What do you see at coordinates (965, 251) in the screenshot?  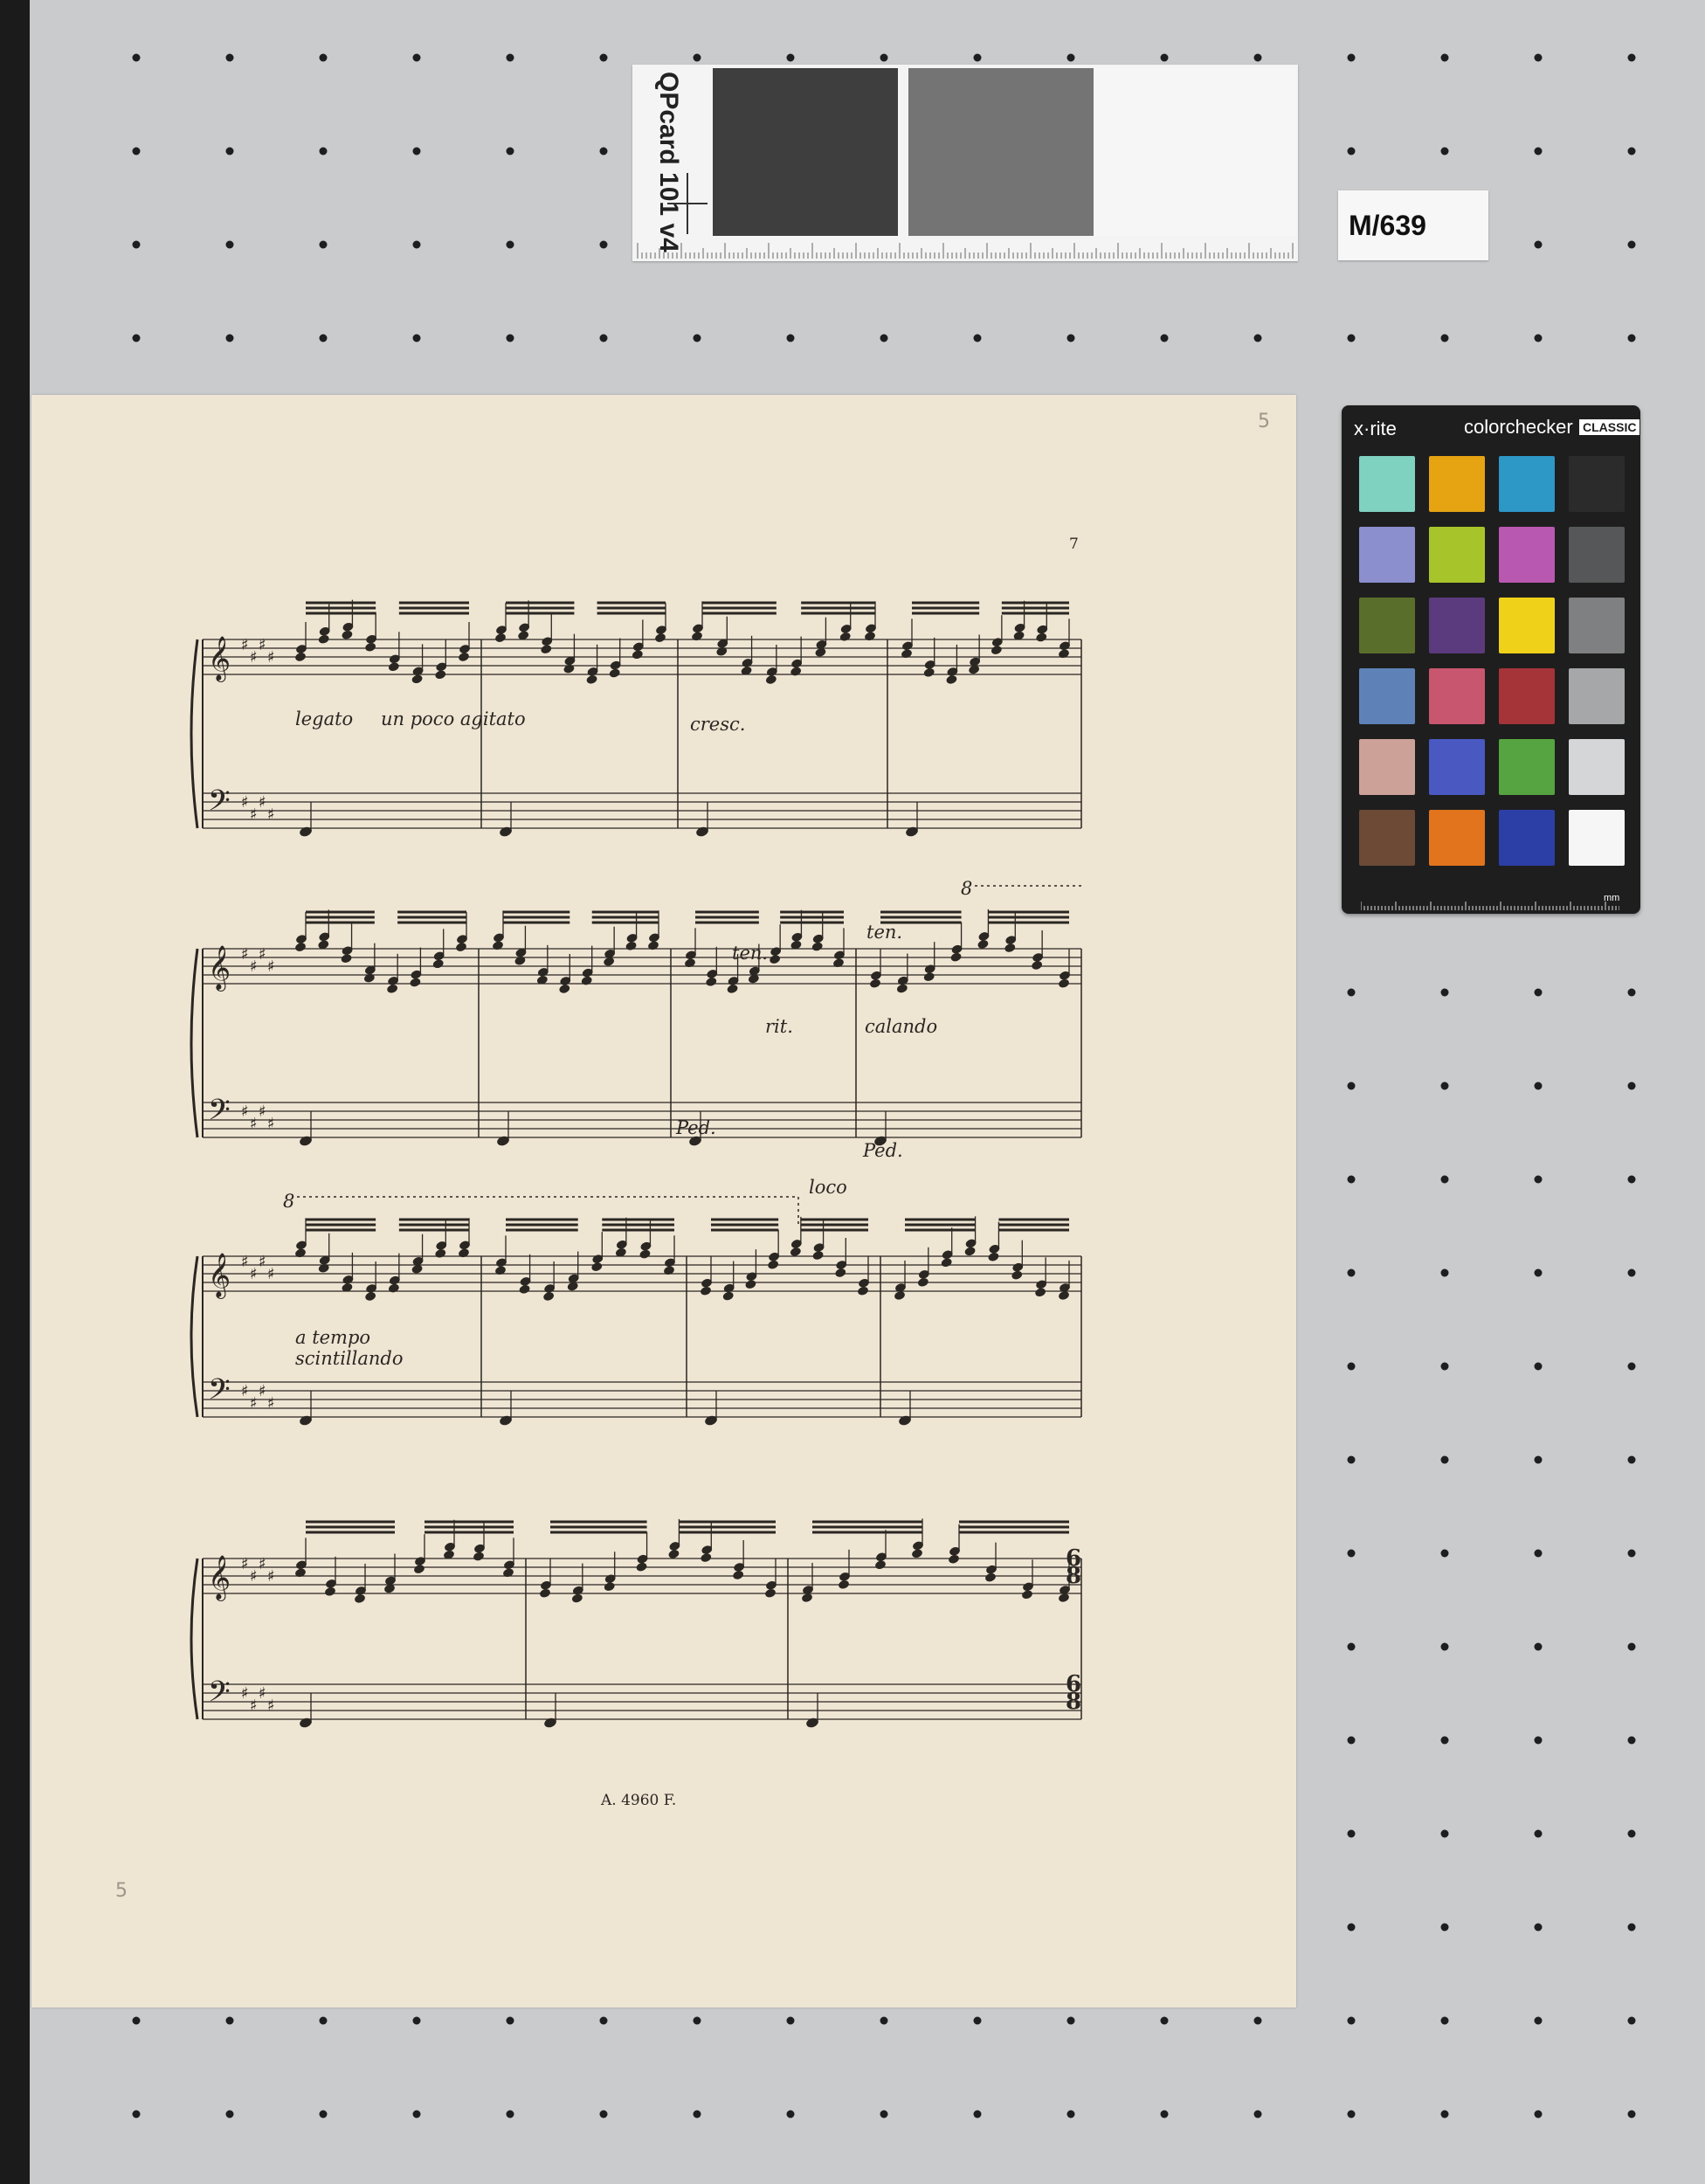 I see `qp-ruler` at bounding box center [965, 251].